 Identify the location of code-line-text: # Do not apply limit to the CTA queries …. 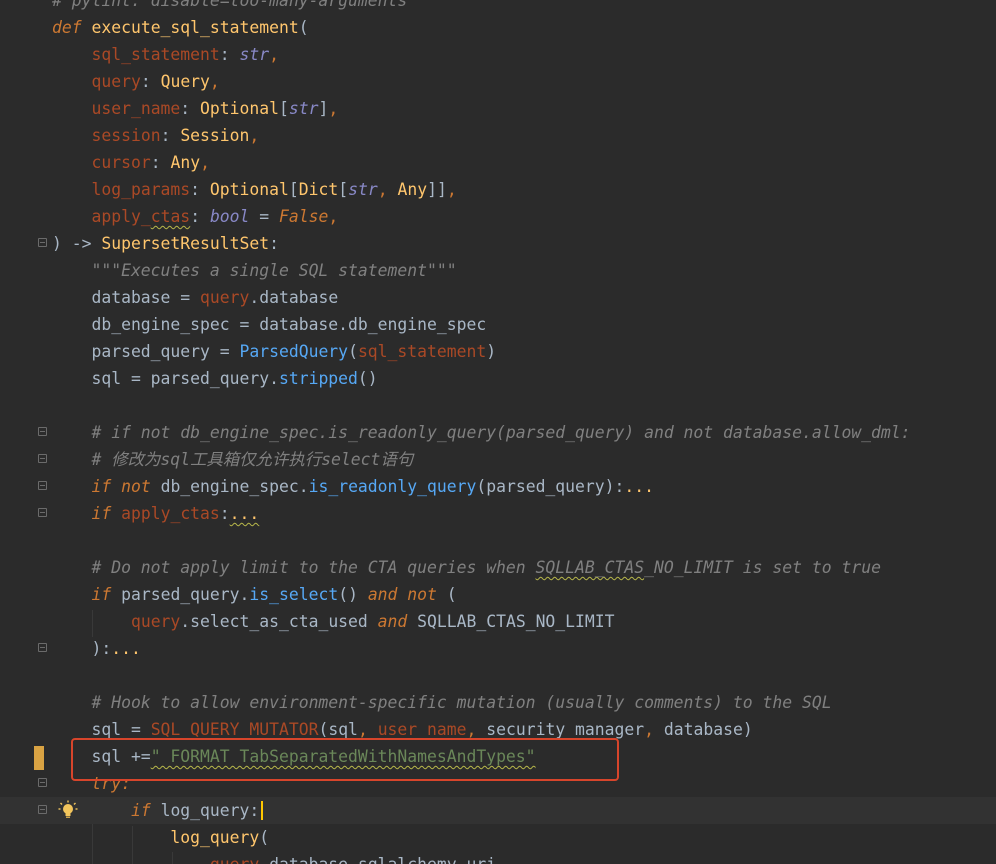
(466, 567).